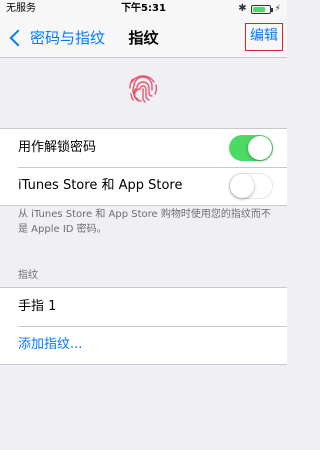 Image resolution: width=320 pixels, height=450 pixels. What do you see at coordinates (57, 147) in the screenshot?
I see `toggle-label-unlock: 用作解锁密码` at bounding box center [57, 147].